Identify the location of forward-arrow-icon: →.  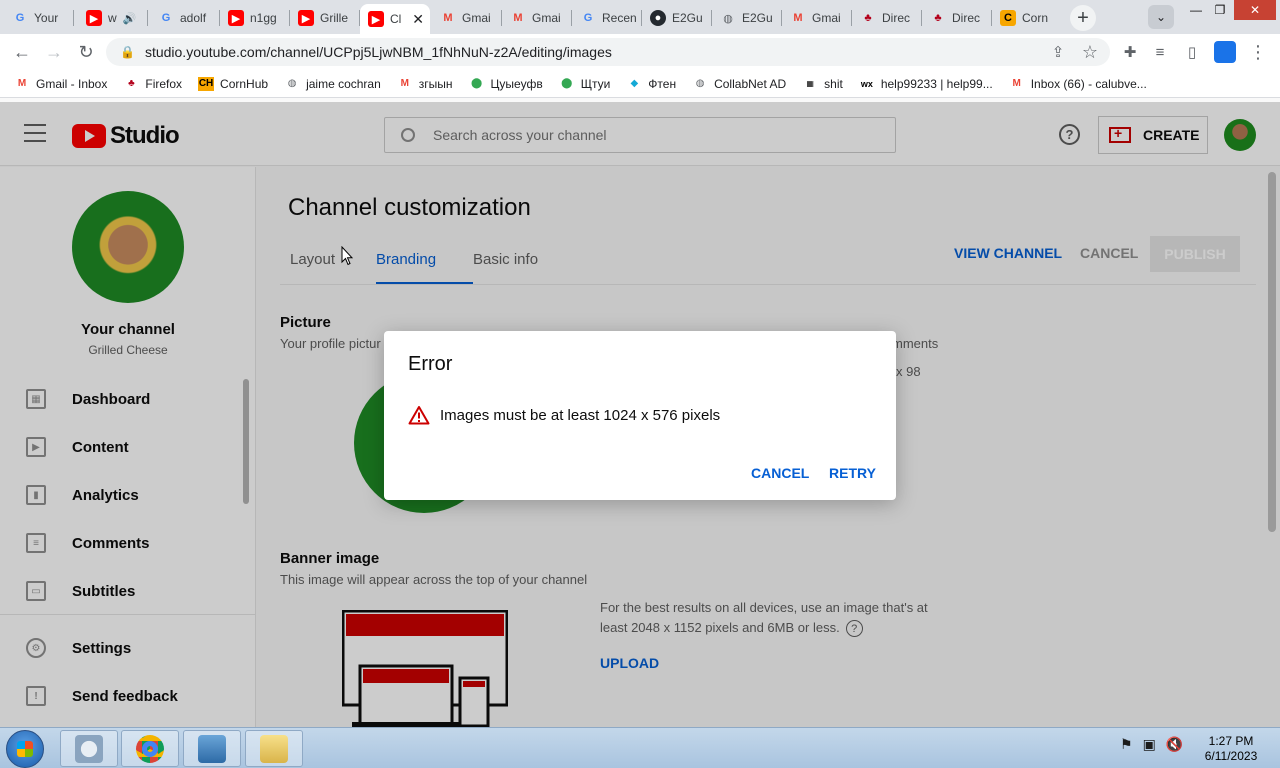
(54, 52).